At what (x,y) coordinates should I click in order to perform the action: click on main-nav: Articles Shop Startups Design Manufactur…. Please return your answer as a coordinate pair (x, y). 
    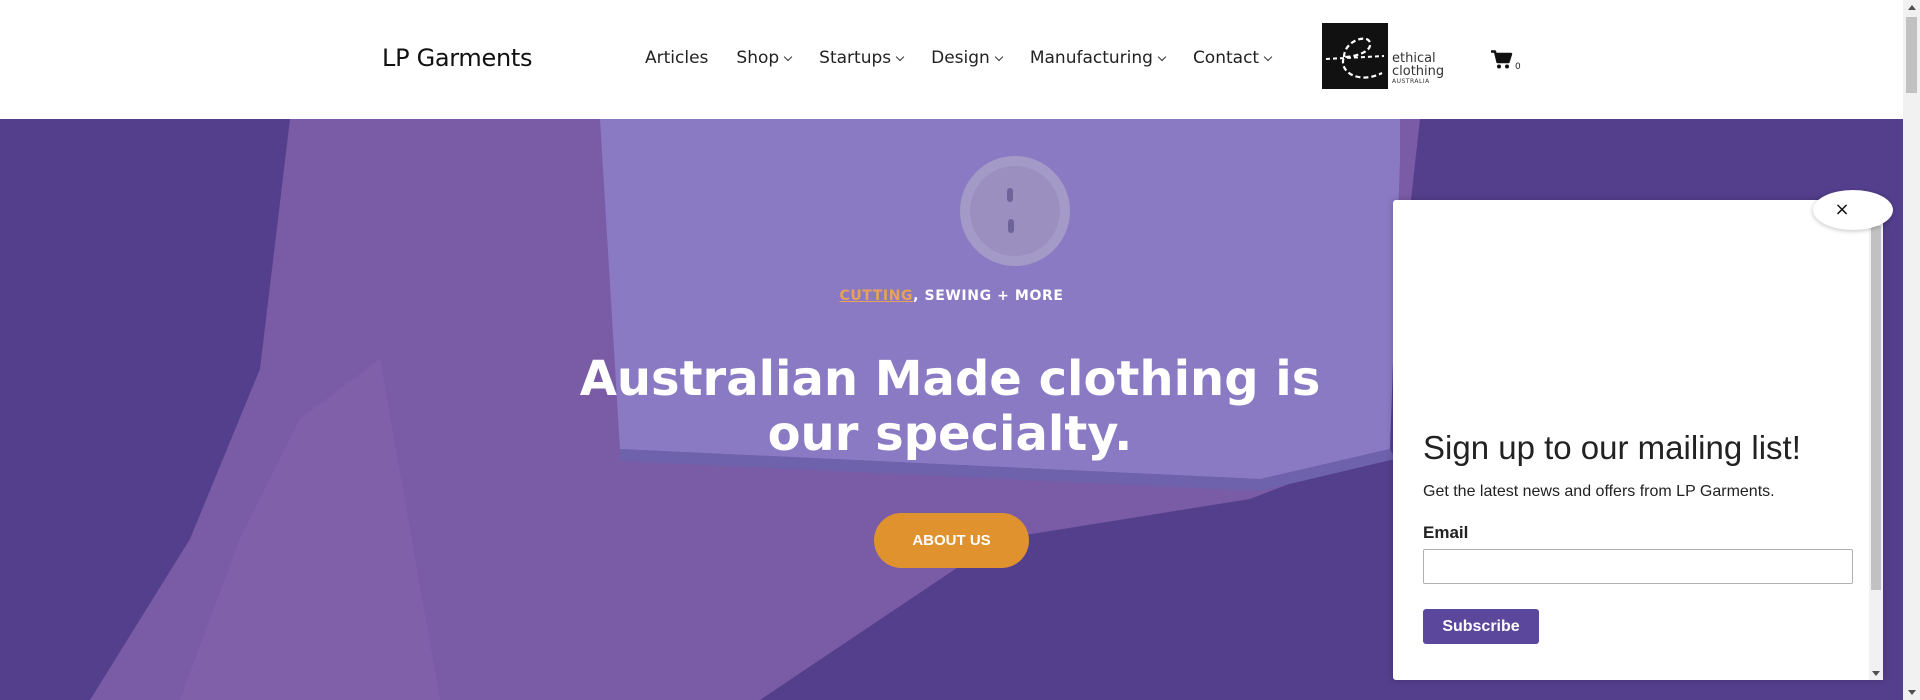
    Looking at the image, I should click on (972, 58).